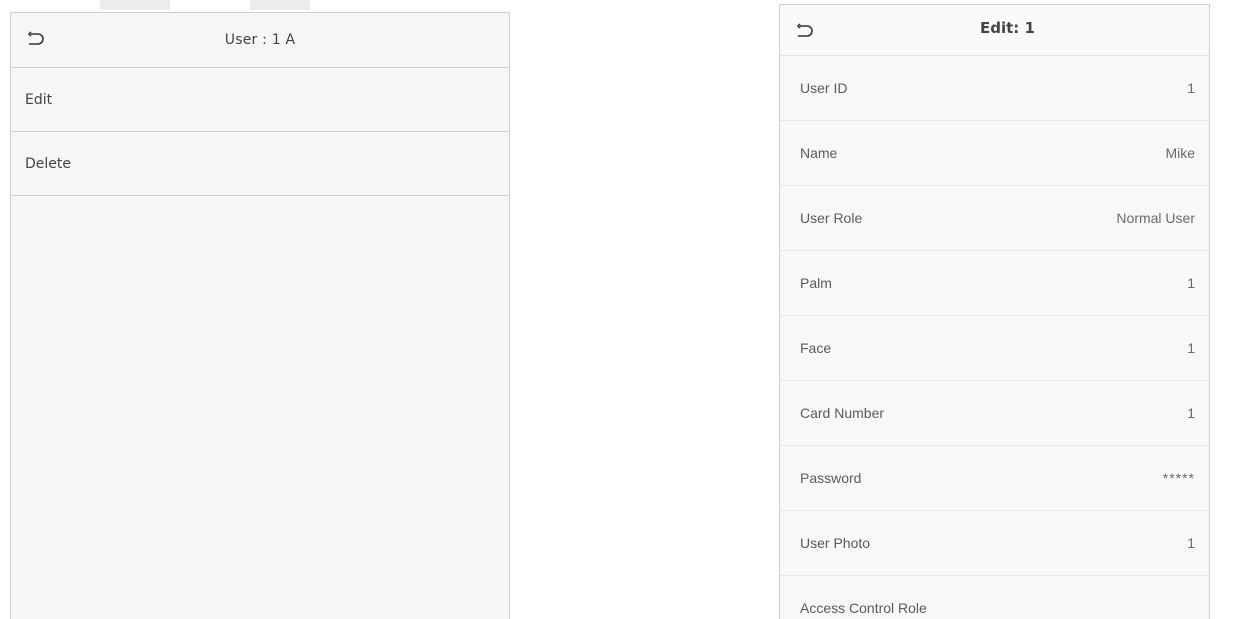 This screenshot has width=1235, height=619. I want to click on return-arrow-icon, so click(804, 31).